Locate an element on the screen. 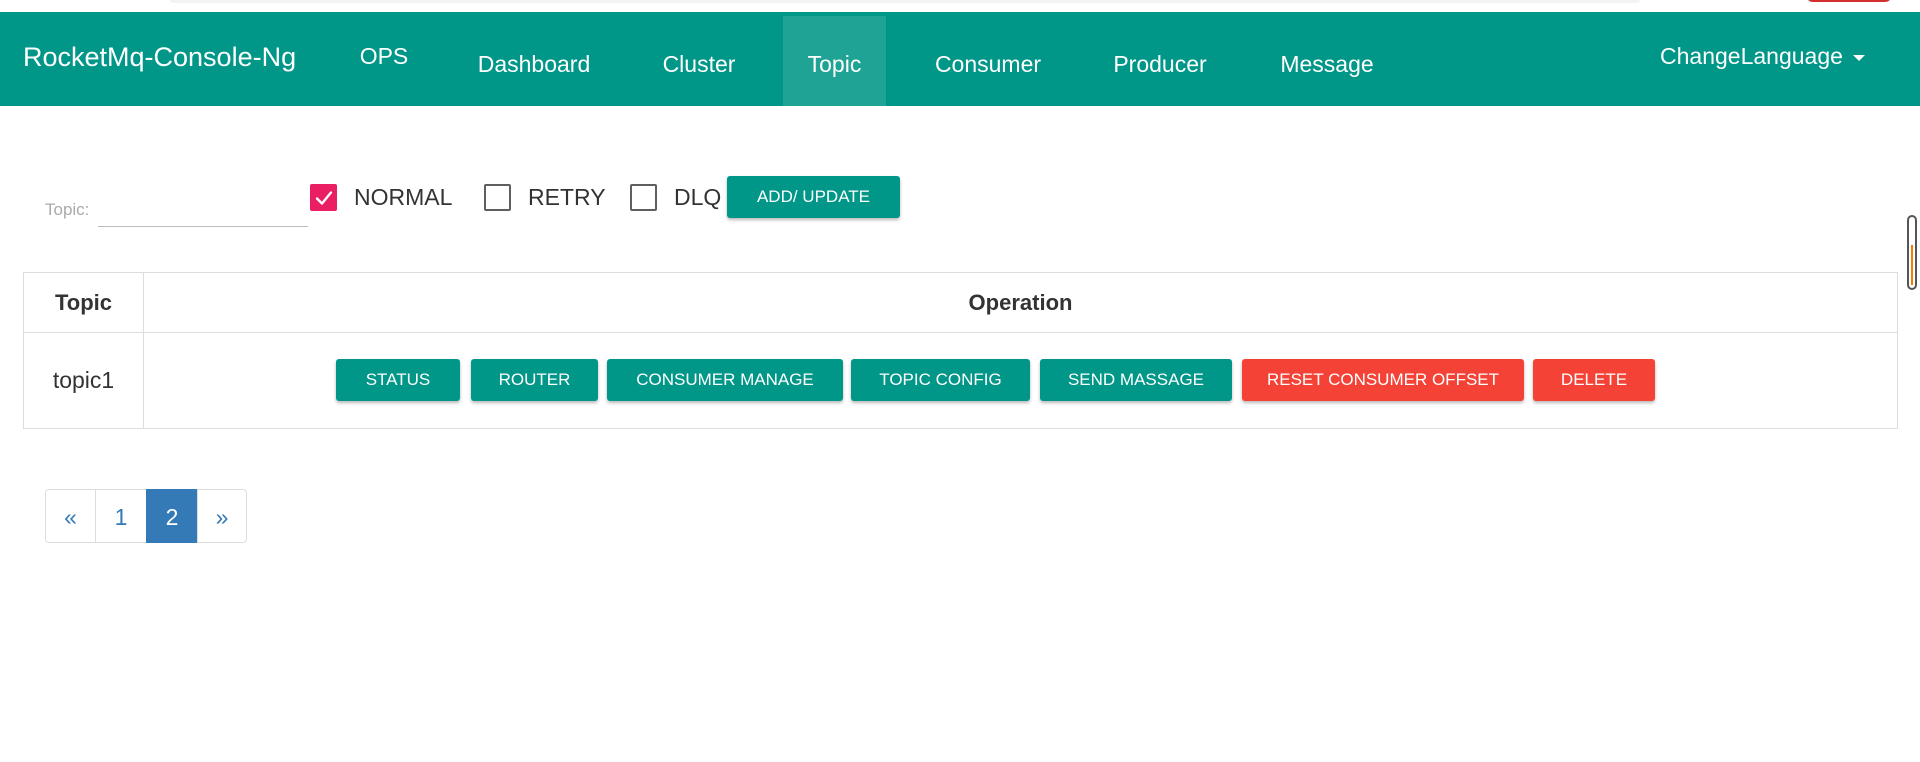  status-button: STATUS is located at coordinates (398, 380).